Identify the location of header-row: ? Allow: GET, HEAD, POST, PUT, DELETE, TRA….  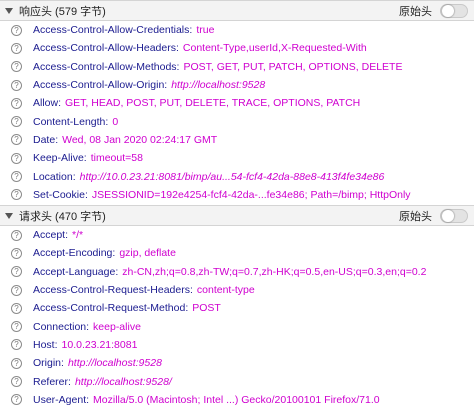
(237, 103).